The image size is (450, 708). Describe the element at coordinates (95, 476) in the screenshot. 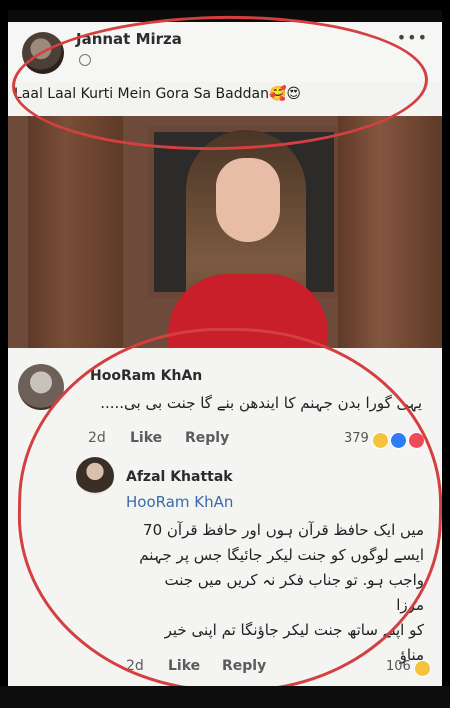

I see `replier-avatar` at that location.